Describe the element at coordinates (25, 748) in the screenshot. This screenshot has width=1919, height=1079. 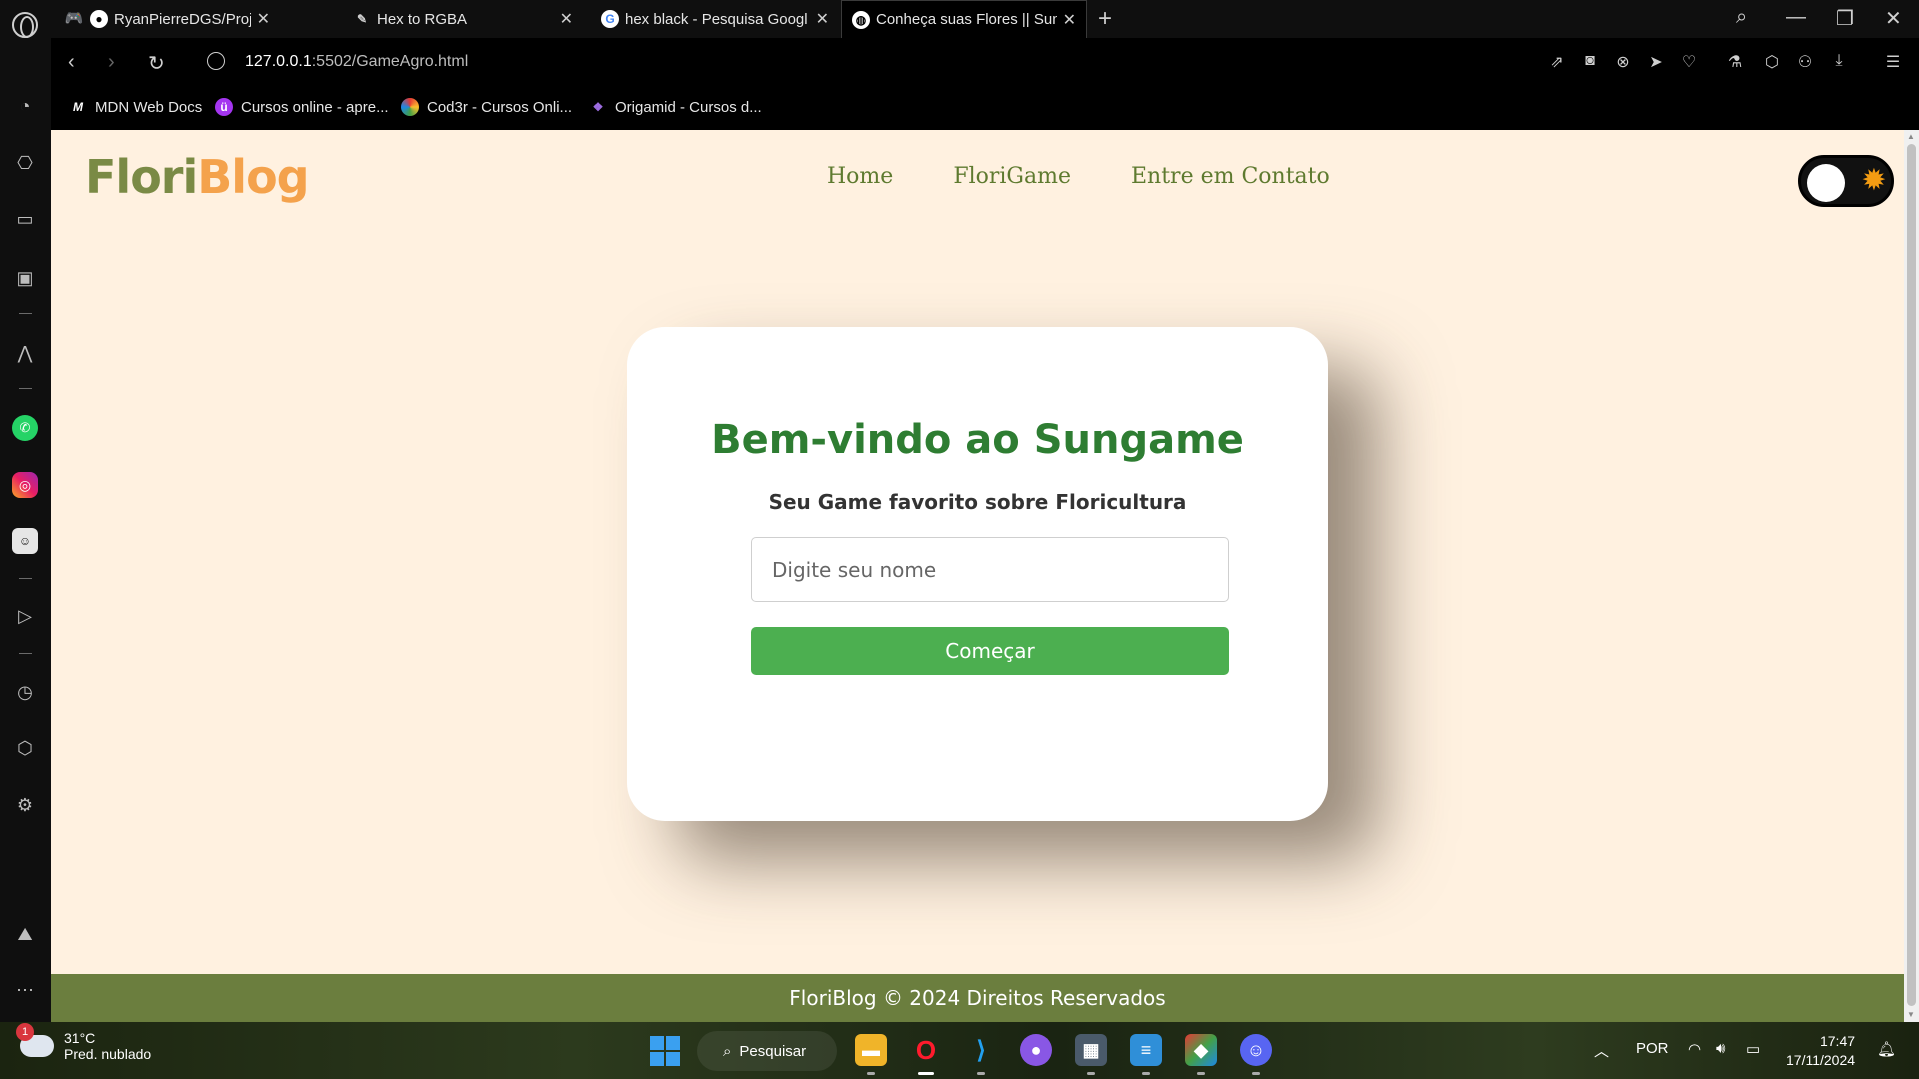
I see `cube-icon: ⬡` at that location.